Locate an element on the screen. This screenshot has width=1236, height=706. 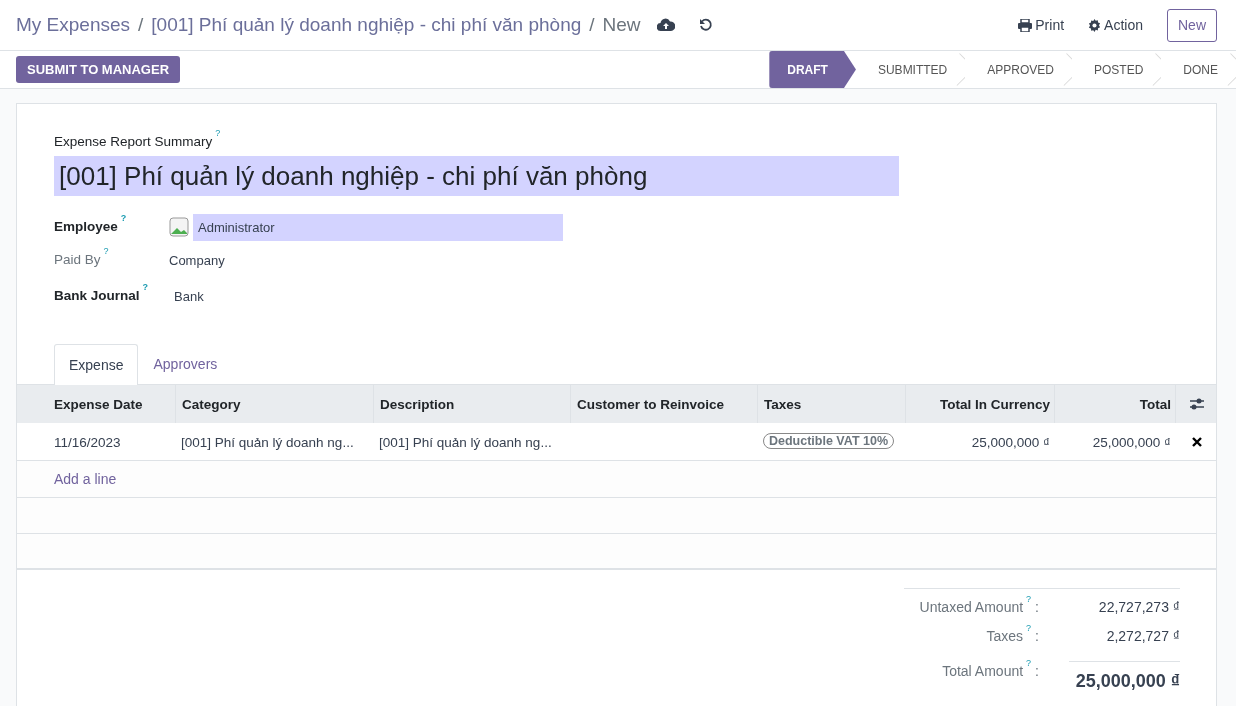
breadcrumb-link: My Expenses is located at coordinates (73, 25).